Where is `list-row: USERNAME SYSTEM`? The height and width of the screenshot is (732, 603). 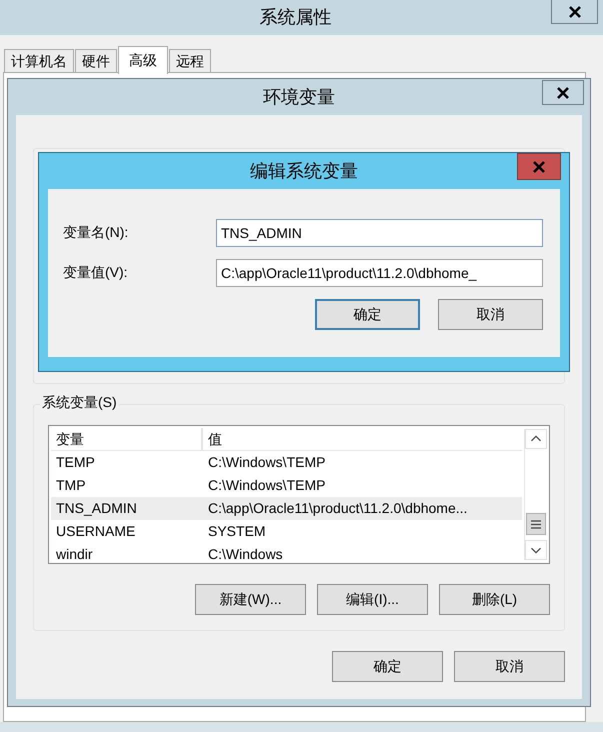
list-row: USERNAME SYSTEM is located at coordinates (286, 531).